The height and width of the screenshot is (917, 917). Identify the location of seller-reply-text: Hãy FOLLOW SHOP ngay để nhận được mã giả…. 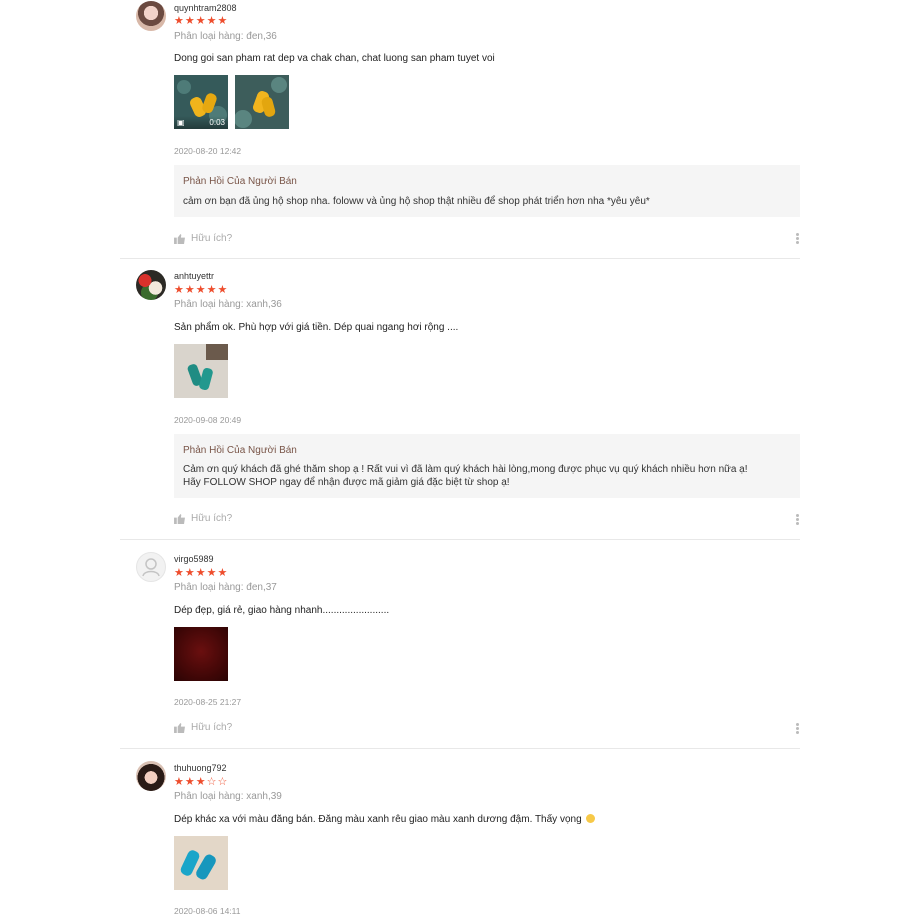
(346, 482).